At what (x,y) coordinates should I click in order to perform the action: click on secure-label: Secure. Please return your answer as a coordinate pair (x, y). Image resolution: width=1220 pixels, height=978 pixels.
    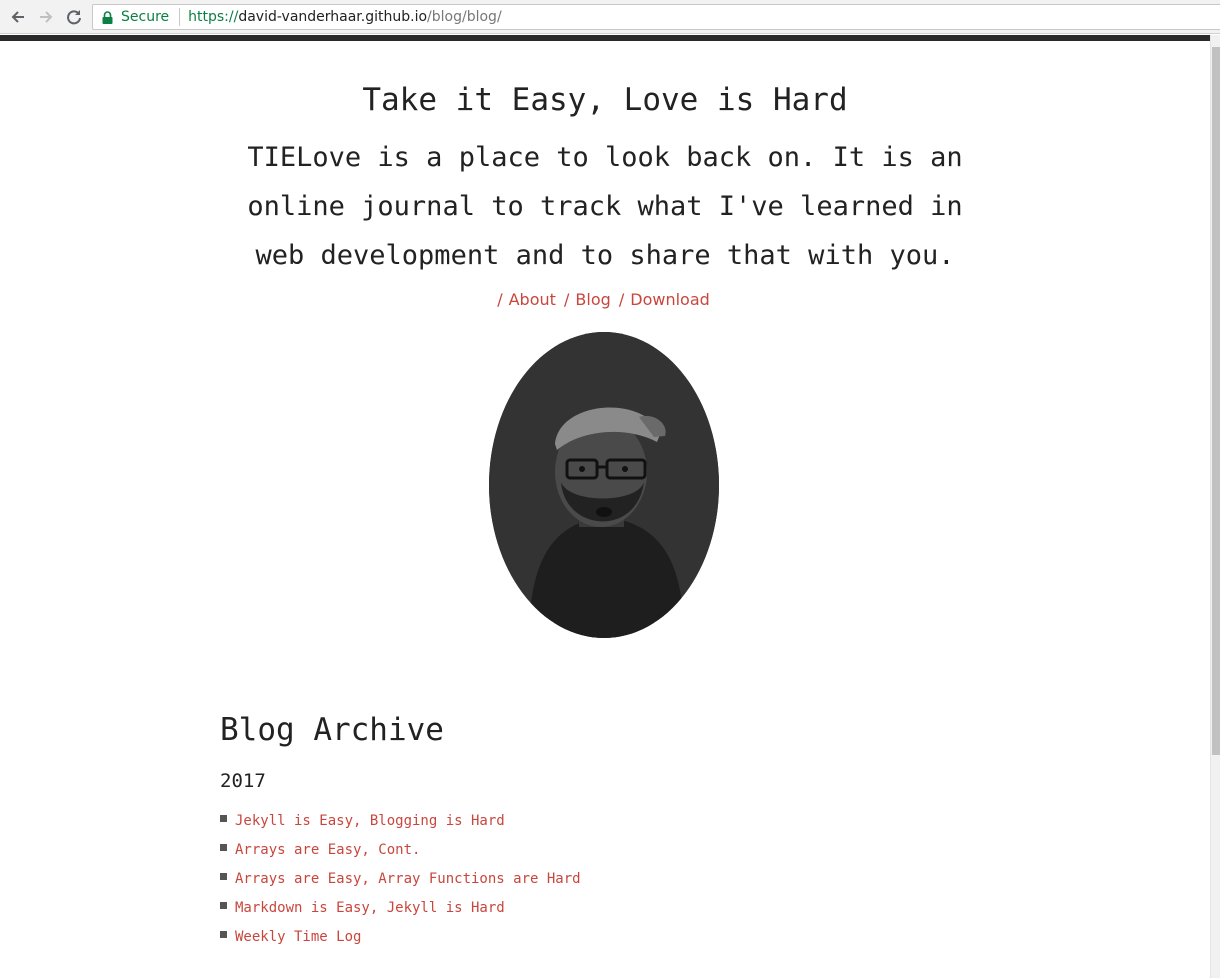
    Looking at the image, I should click on (145, 17).